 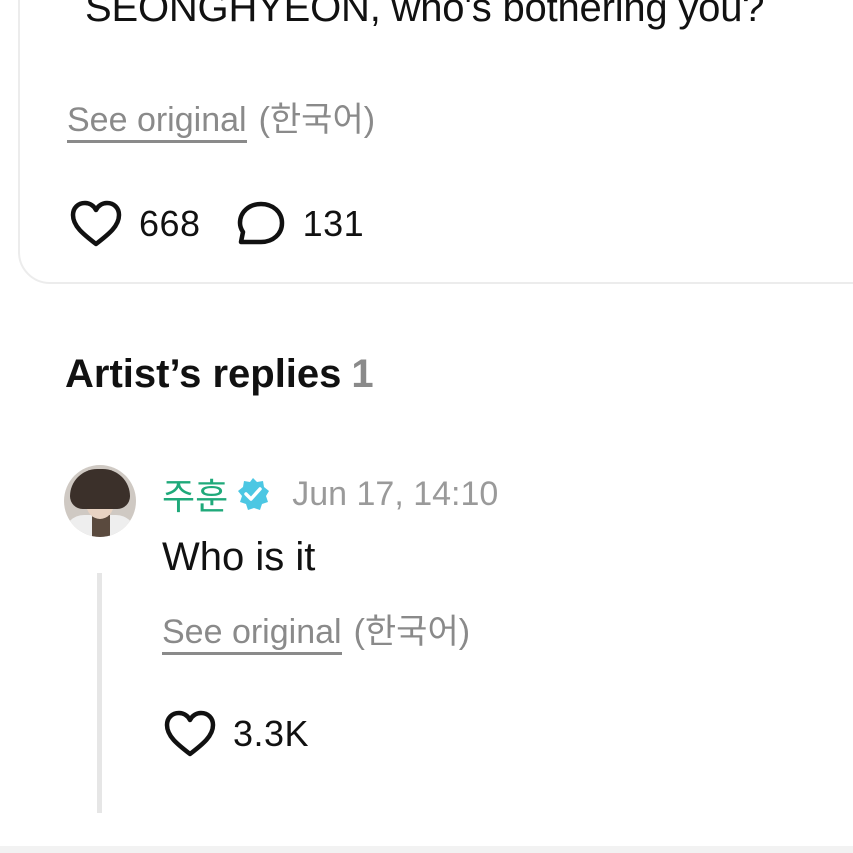 What do you see at coordinates (252, 633) in the screenshot?
I see `reply-see-original-link: See original` at bounding box center [252, 633].